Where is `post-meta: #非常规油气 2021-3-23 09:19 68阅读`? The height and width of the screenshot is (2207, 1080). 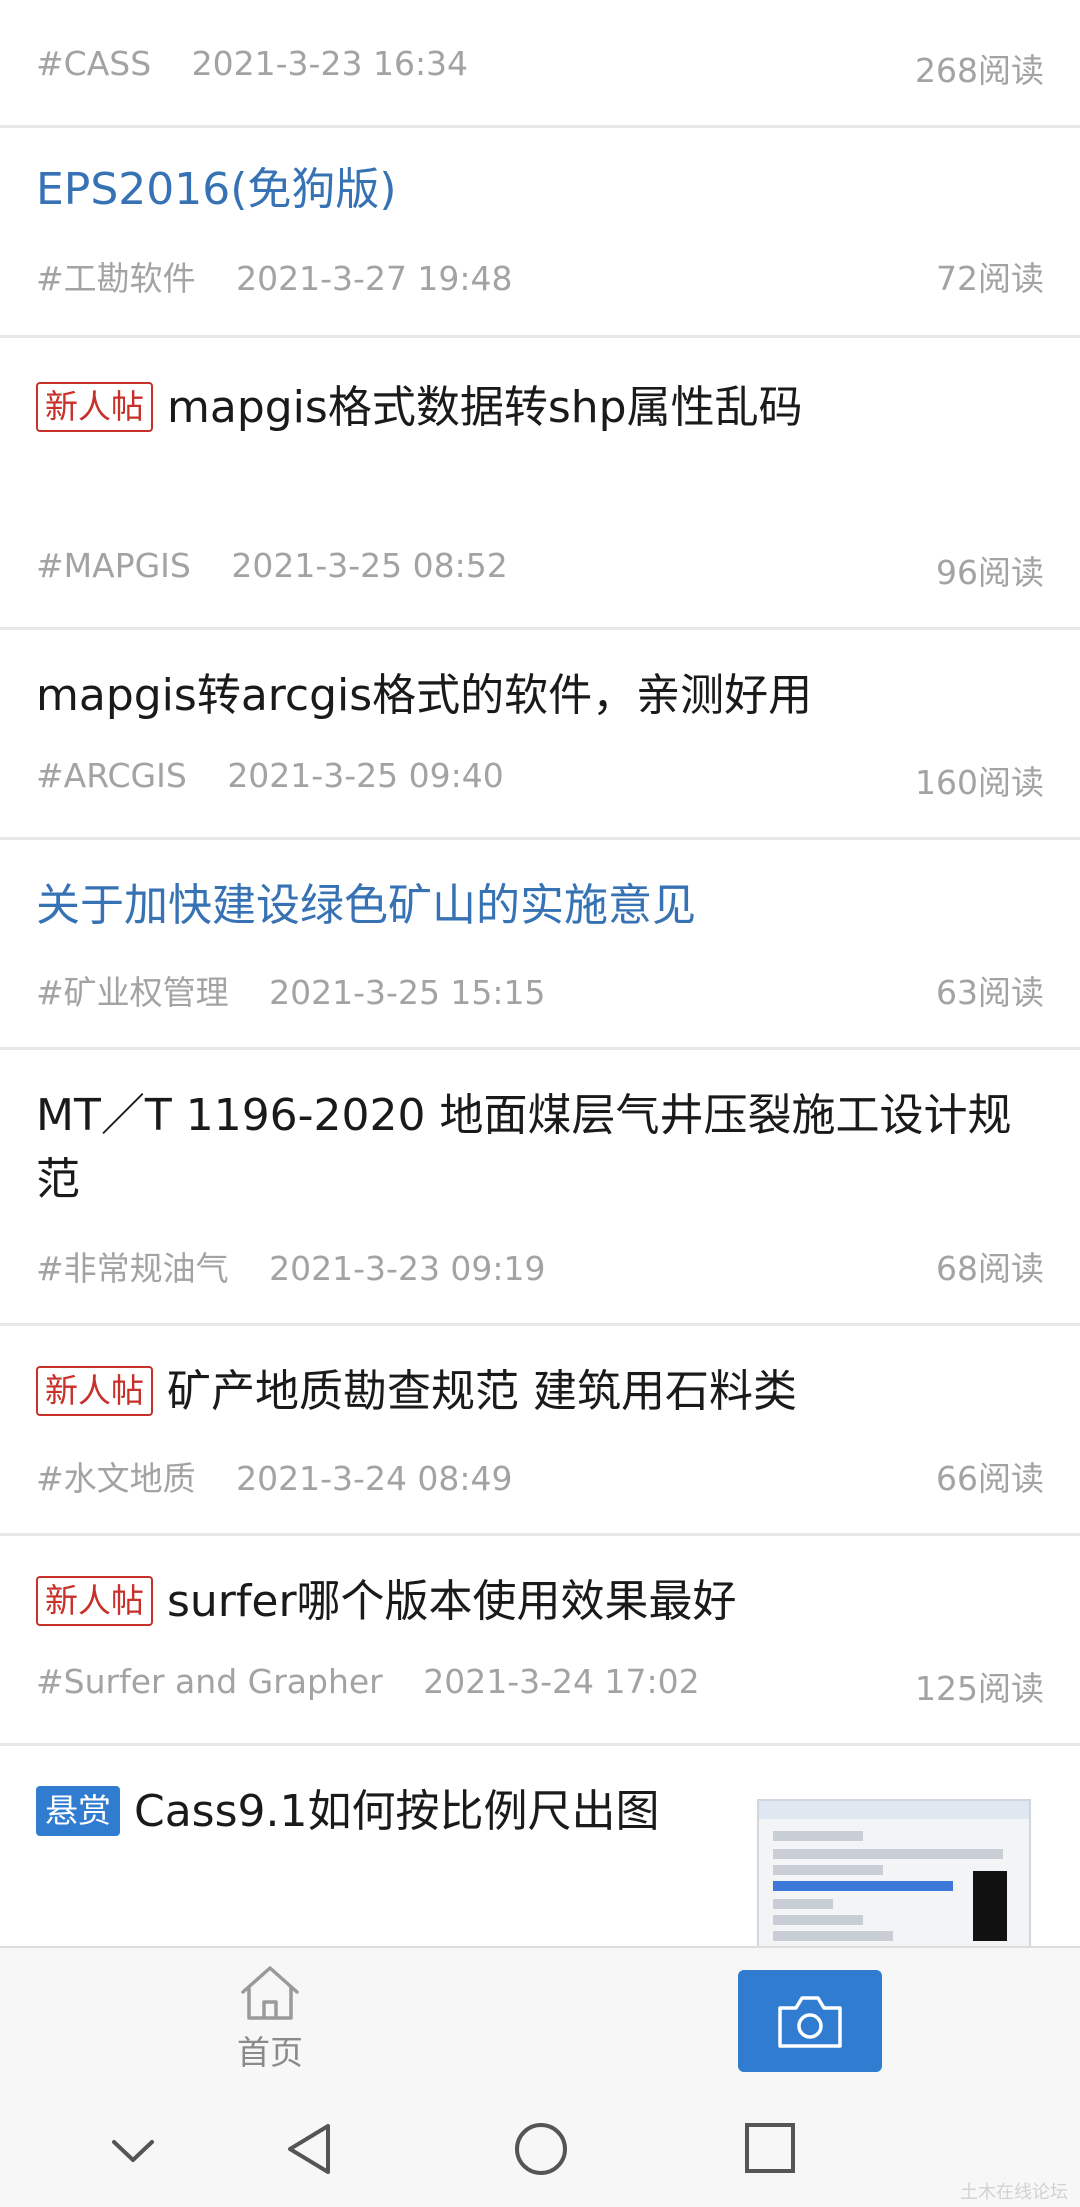 post-meta: #非常规油气 2021-3-23 09:19 68阅读 is located at coordinates (540, 1266).